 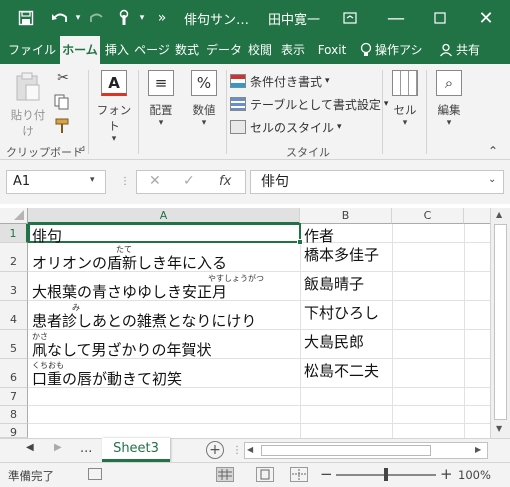 What do you see at coordinates (82, 149) in the screenshot?
I see `clipboard-launcher-icon: ⊿` at bounding box center [82, 149].